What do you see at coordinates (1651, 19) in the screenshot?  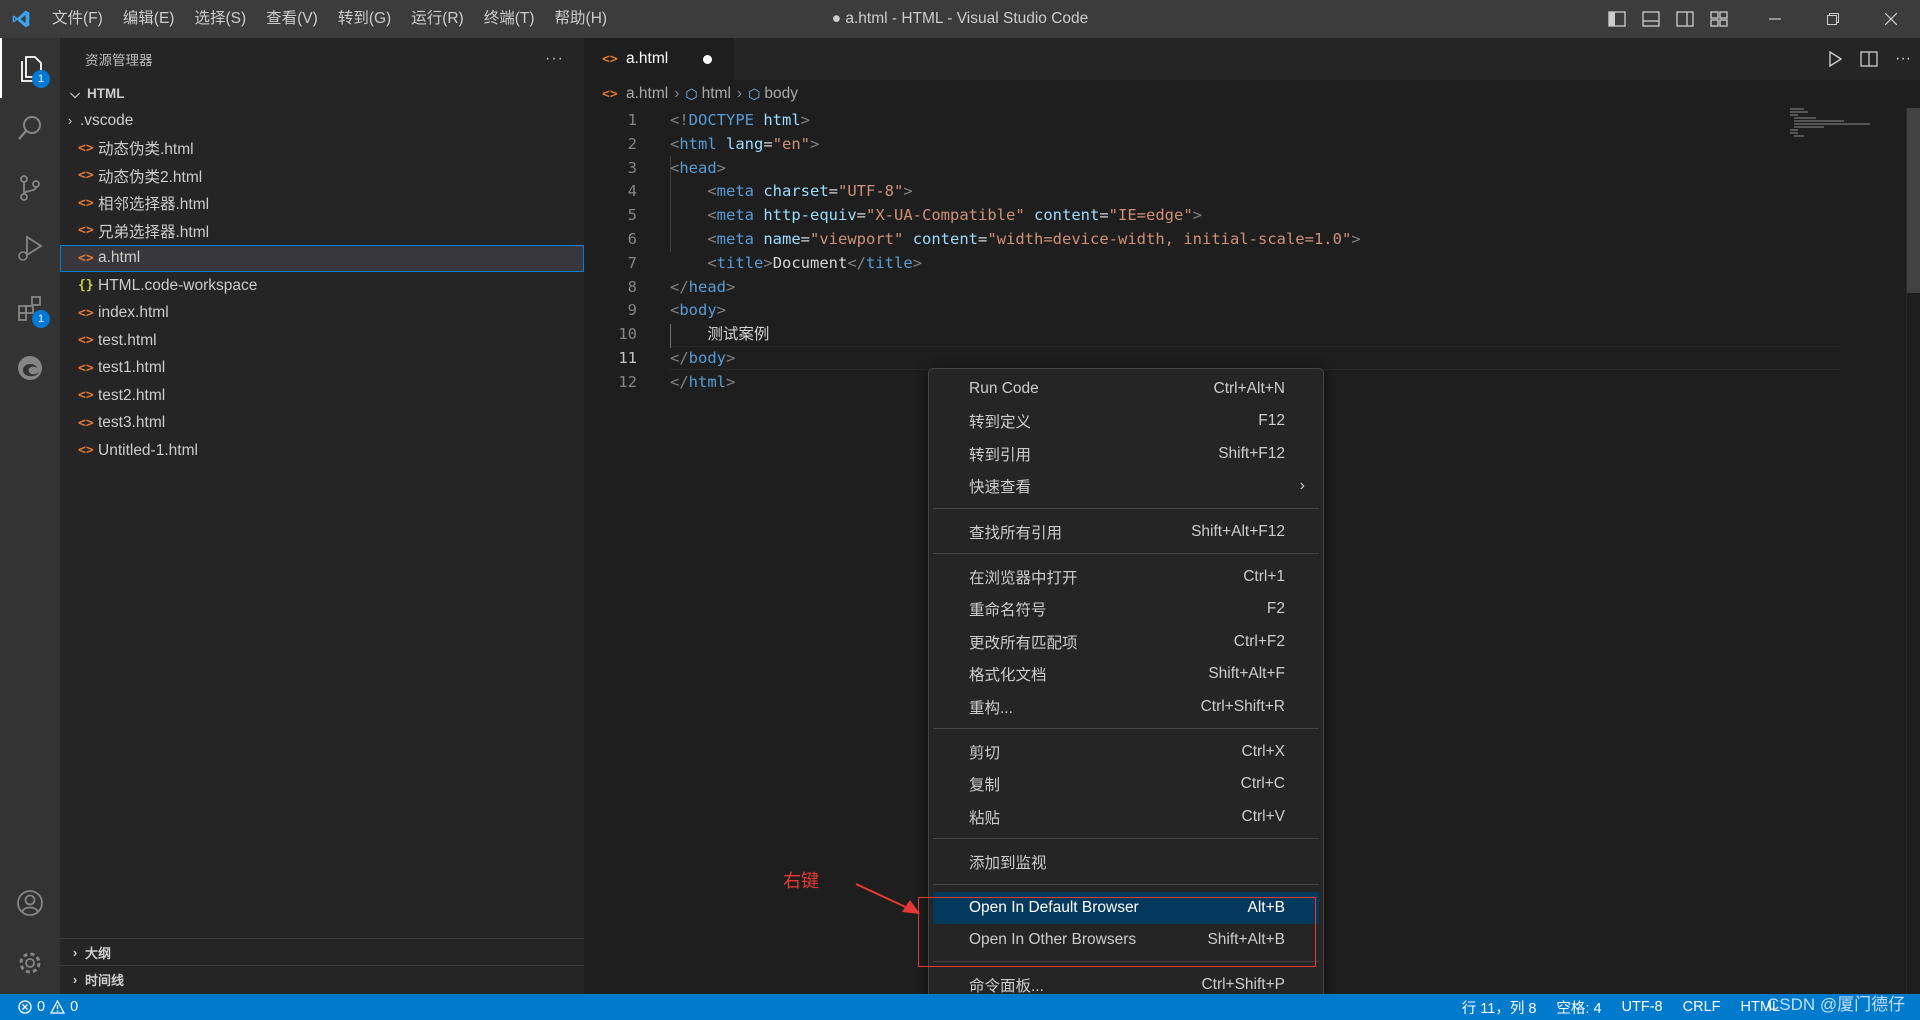 I see `toggle-panel-icon` at bounding box center [1651, 19].